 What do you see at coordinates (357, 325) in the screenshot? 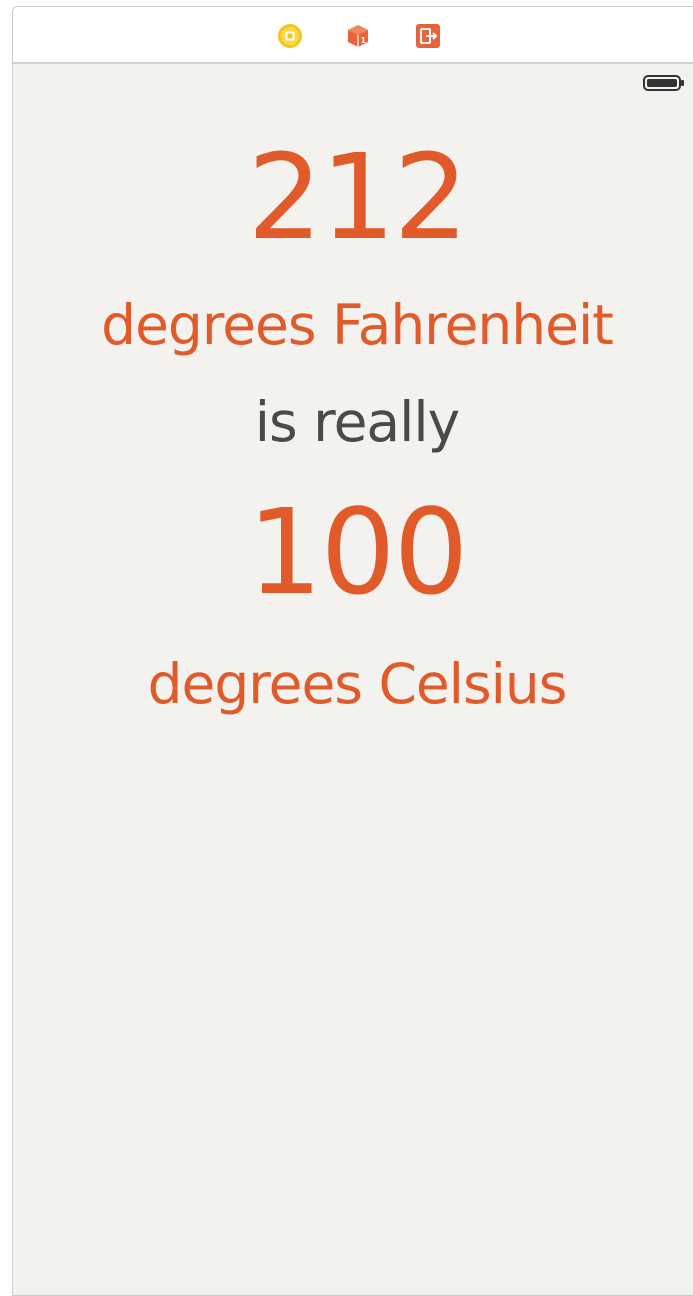
I see `fahrenheit-label: degrees Fahrenheit` at bounding box center [357, 325].